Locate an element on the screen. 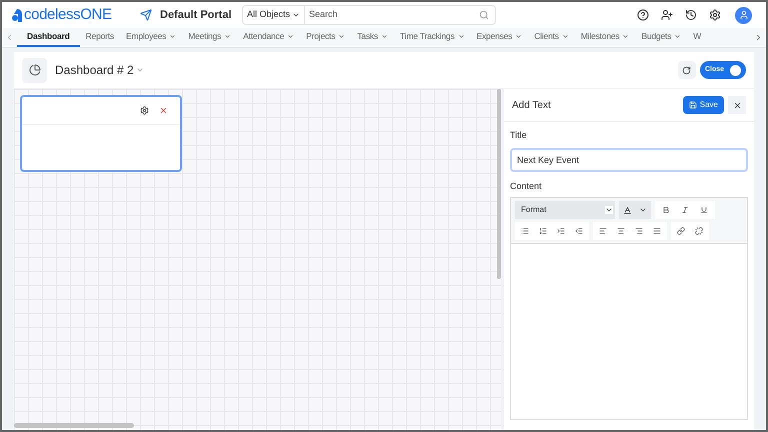 The height and width of the screenshot is (432, 768). nav-tab: Budgets is located at coordinates (661, 37).